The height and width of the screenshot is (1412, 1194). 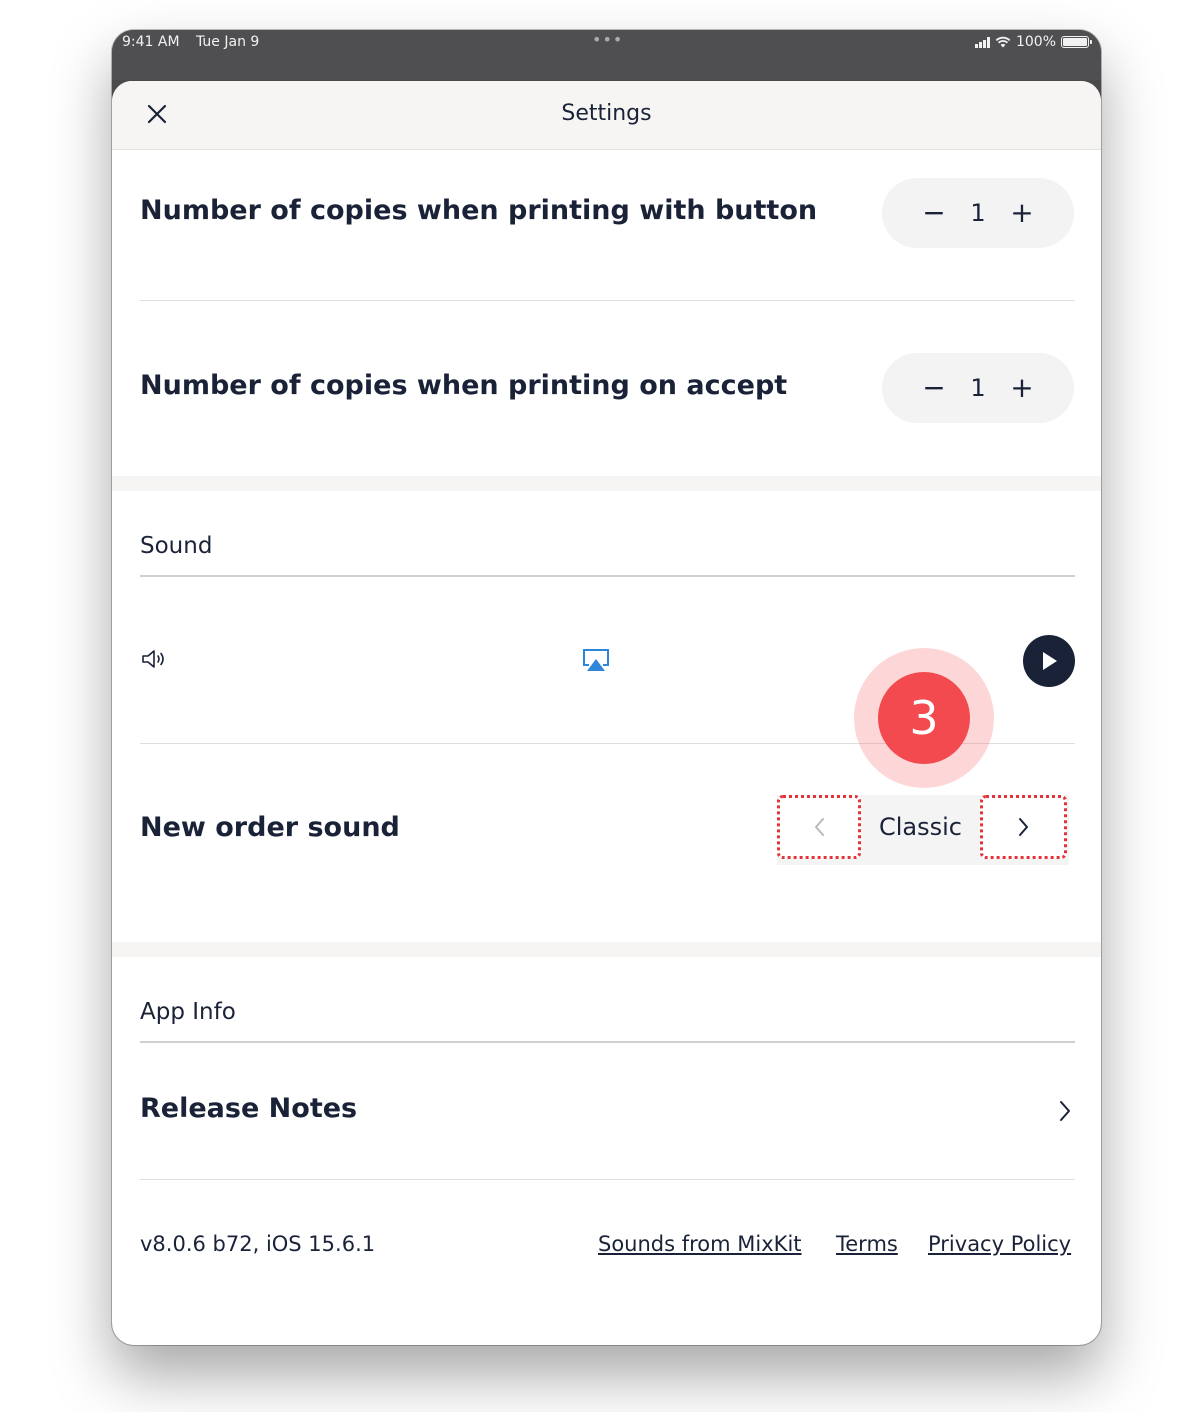 I want to click on privacy-policy-link: Privacy Policy, so click(x=999, y=1244).